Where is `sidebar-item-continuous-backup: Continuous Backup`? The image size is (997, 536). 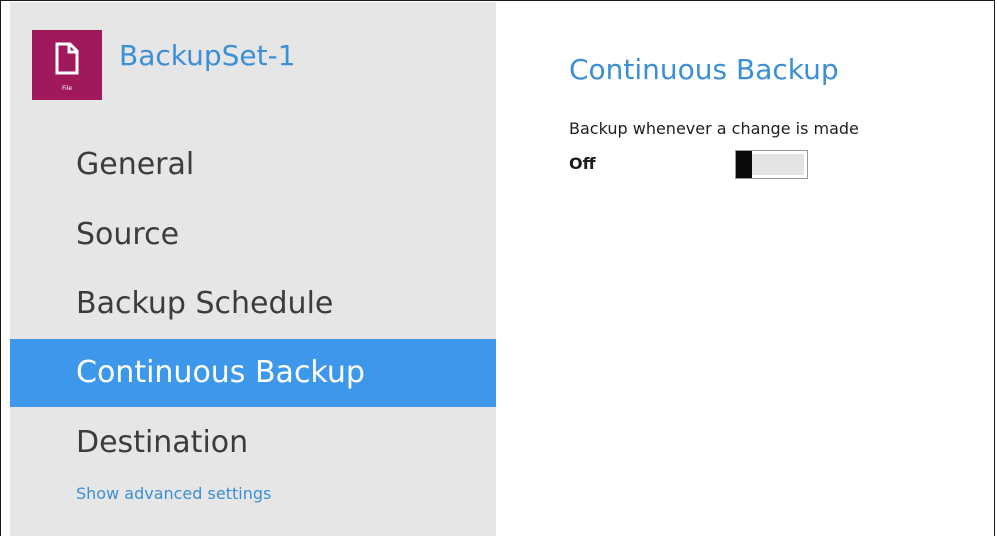
sidebar-item-continuous-backup: Continuous Backup is located at coordinates (253, 373).